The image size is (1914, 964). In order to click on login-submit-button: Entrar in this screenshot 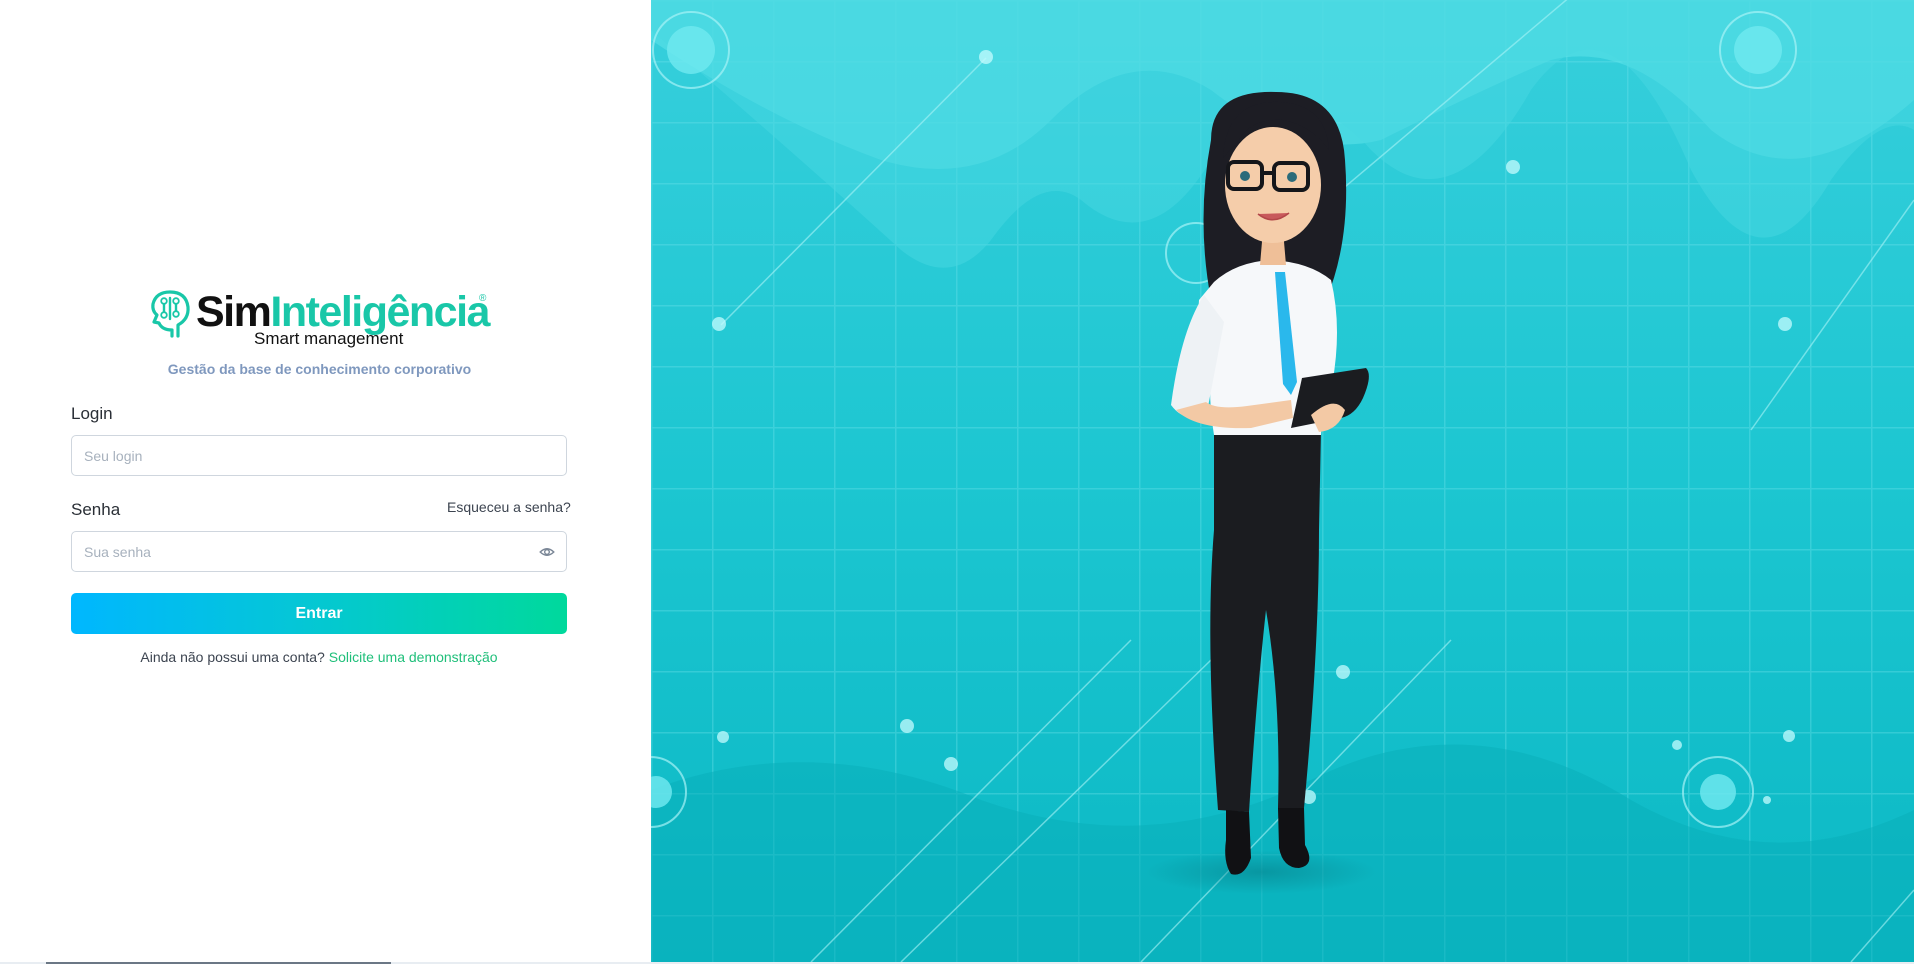, I will do `click(319, 613)`.